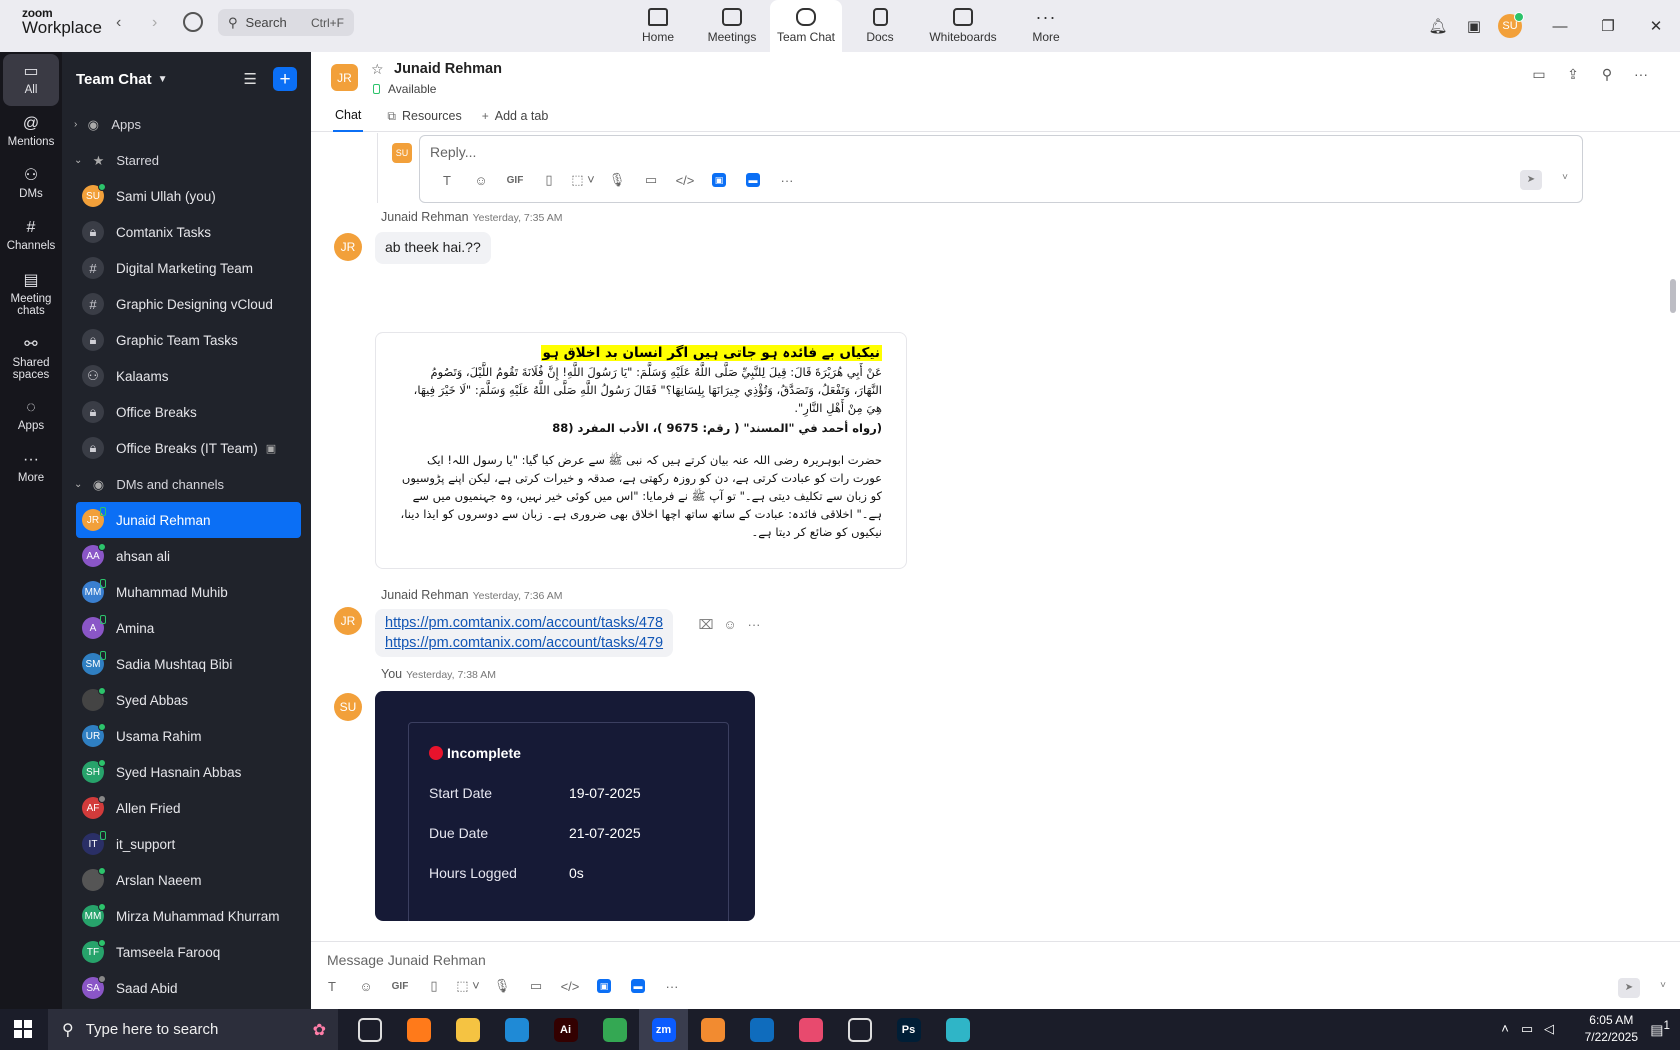 This screenshot has height=1050, width=1680. I want to click on sidebar-item: 🔒︎ Graphic Team Tasks, so click(188, 340).